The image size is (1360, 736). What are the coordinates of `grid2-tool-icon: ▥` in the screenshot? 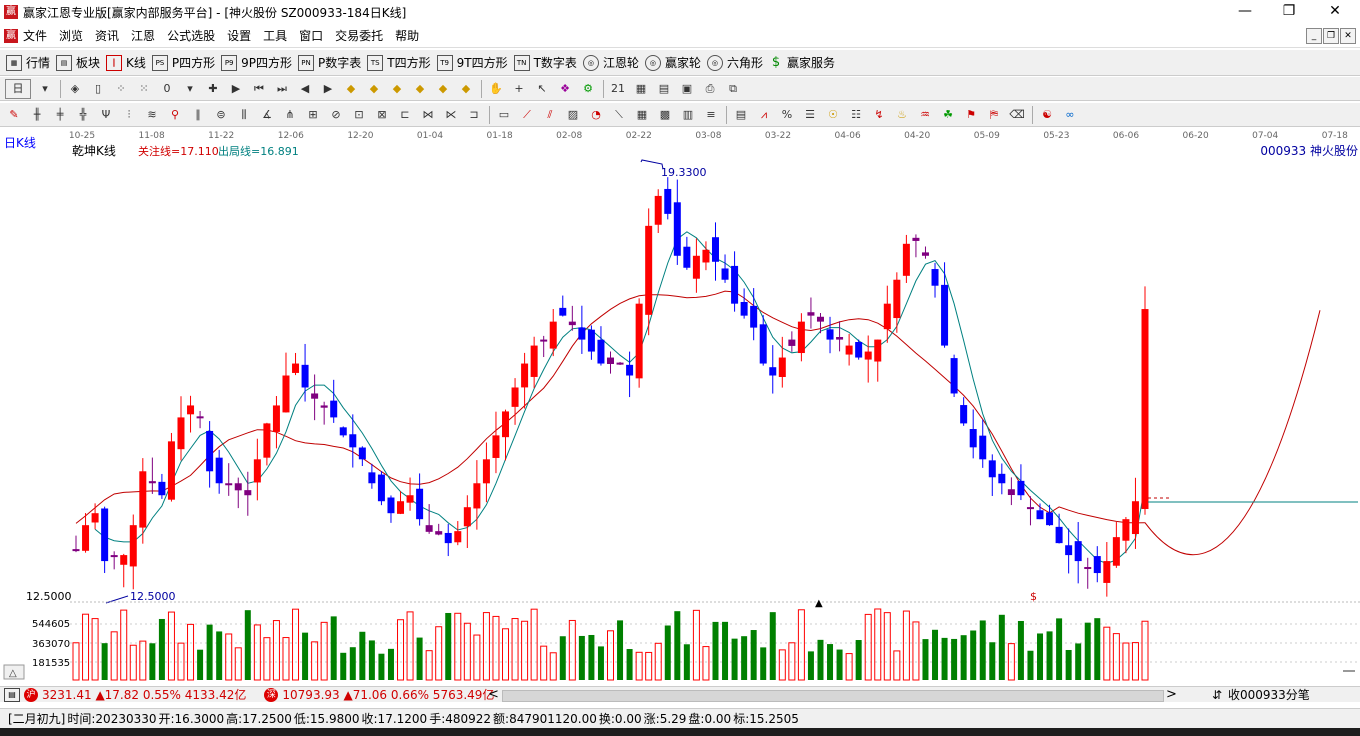 It's located at (688, 115).